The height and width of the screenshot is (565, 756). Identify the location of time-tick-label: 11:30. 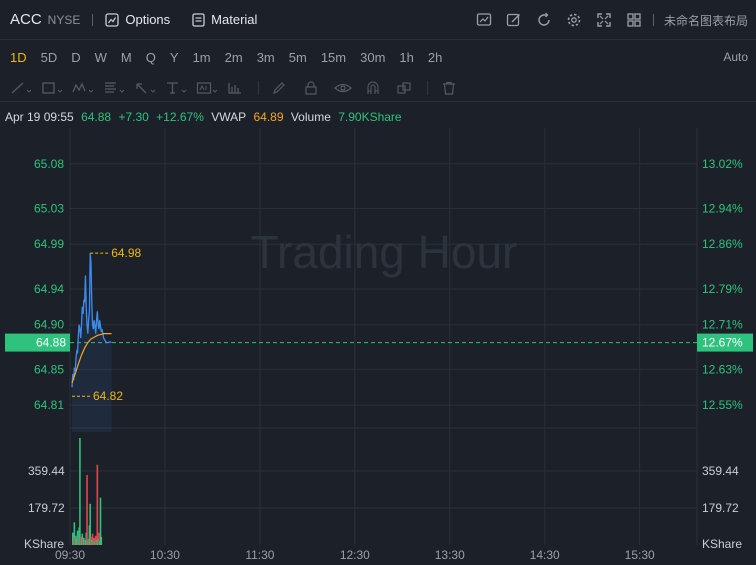
(259, 555).